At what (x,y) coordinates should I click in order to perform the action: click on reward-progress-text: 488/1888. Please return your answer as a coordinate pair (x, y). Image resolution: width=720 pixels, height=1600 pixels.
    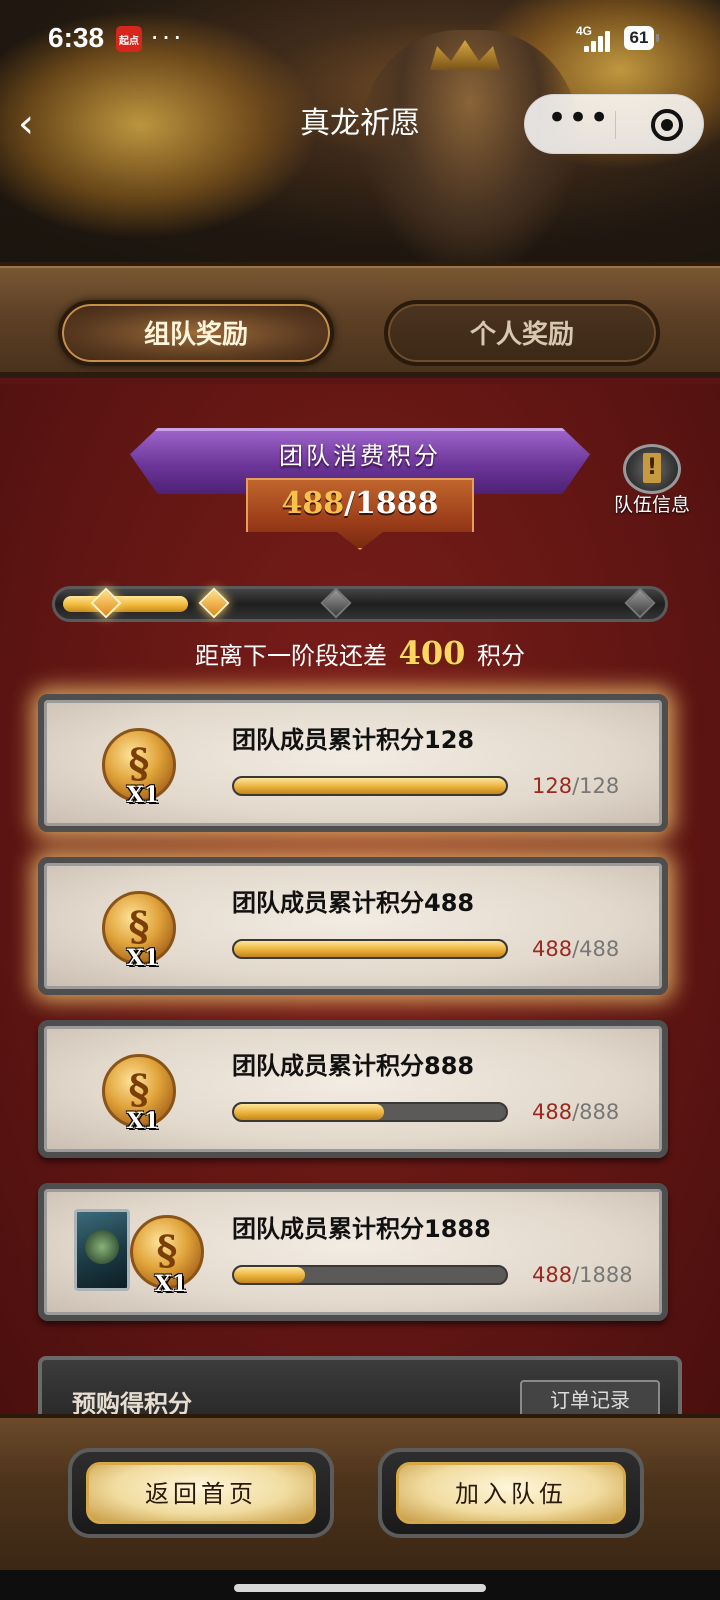
    Looking at the image, I should click on (582, 1275).